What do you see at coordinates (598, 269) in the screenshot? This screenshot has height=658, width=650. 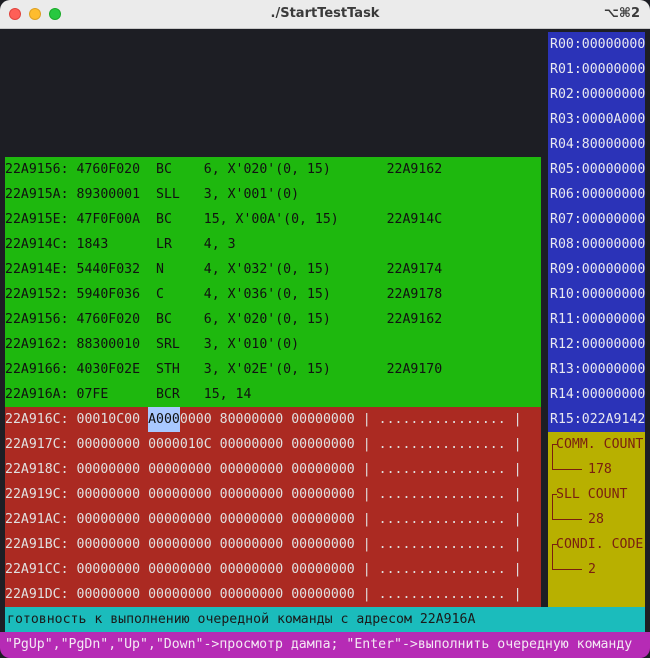 I see `register-value: R09:00000000` at bounding box center [598, 269].